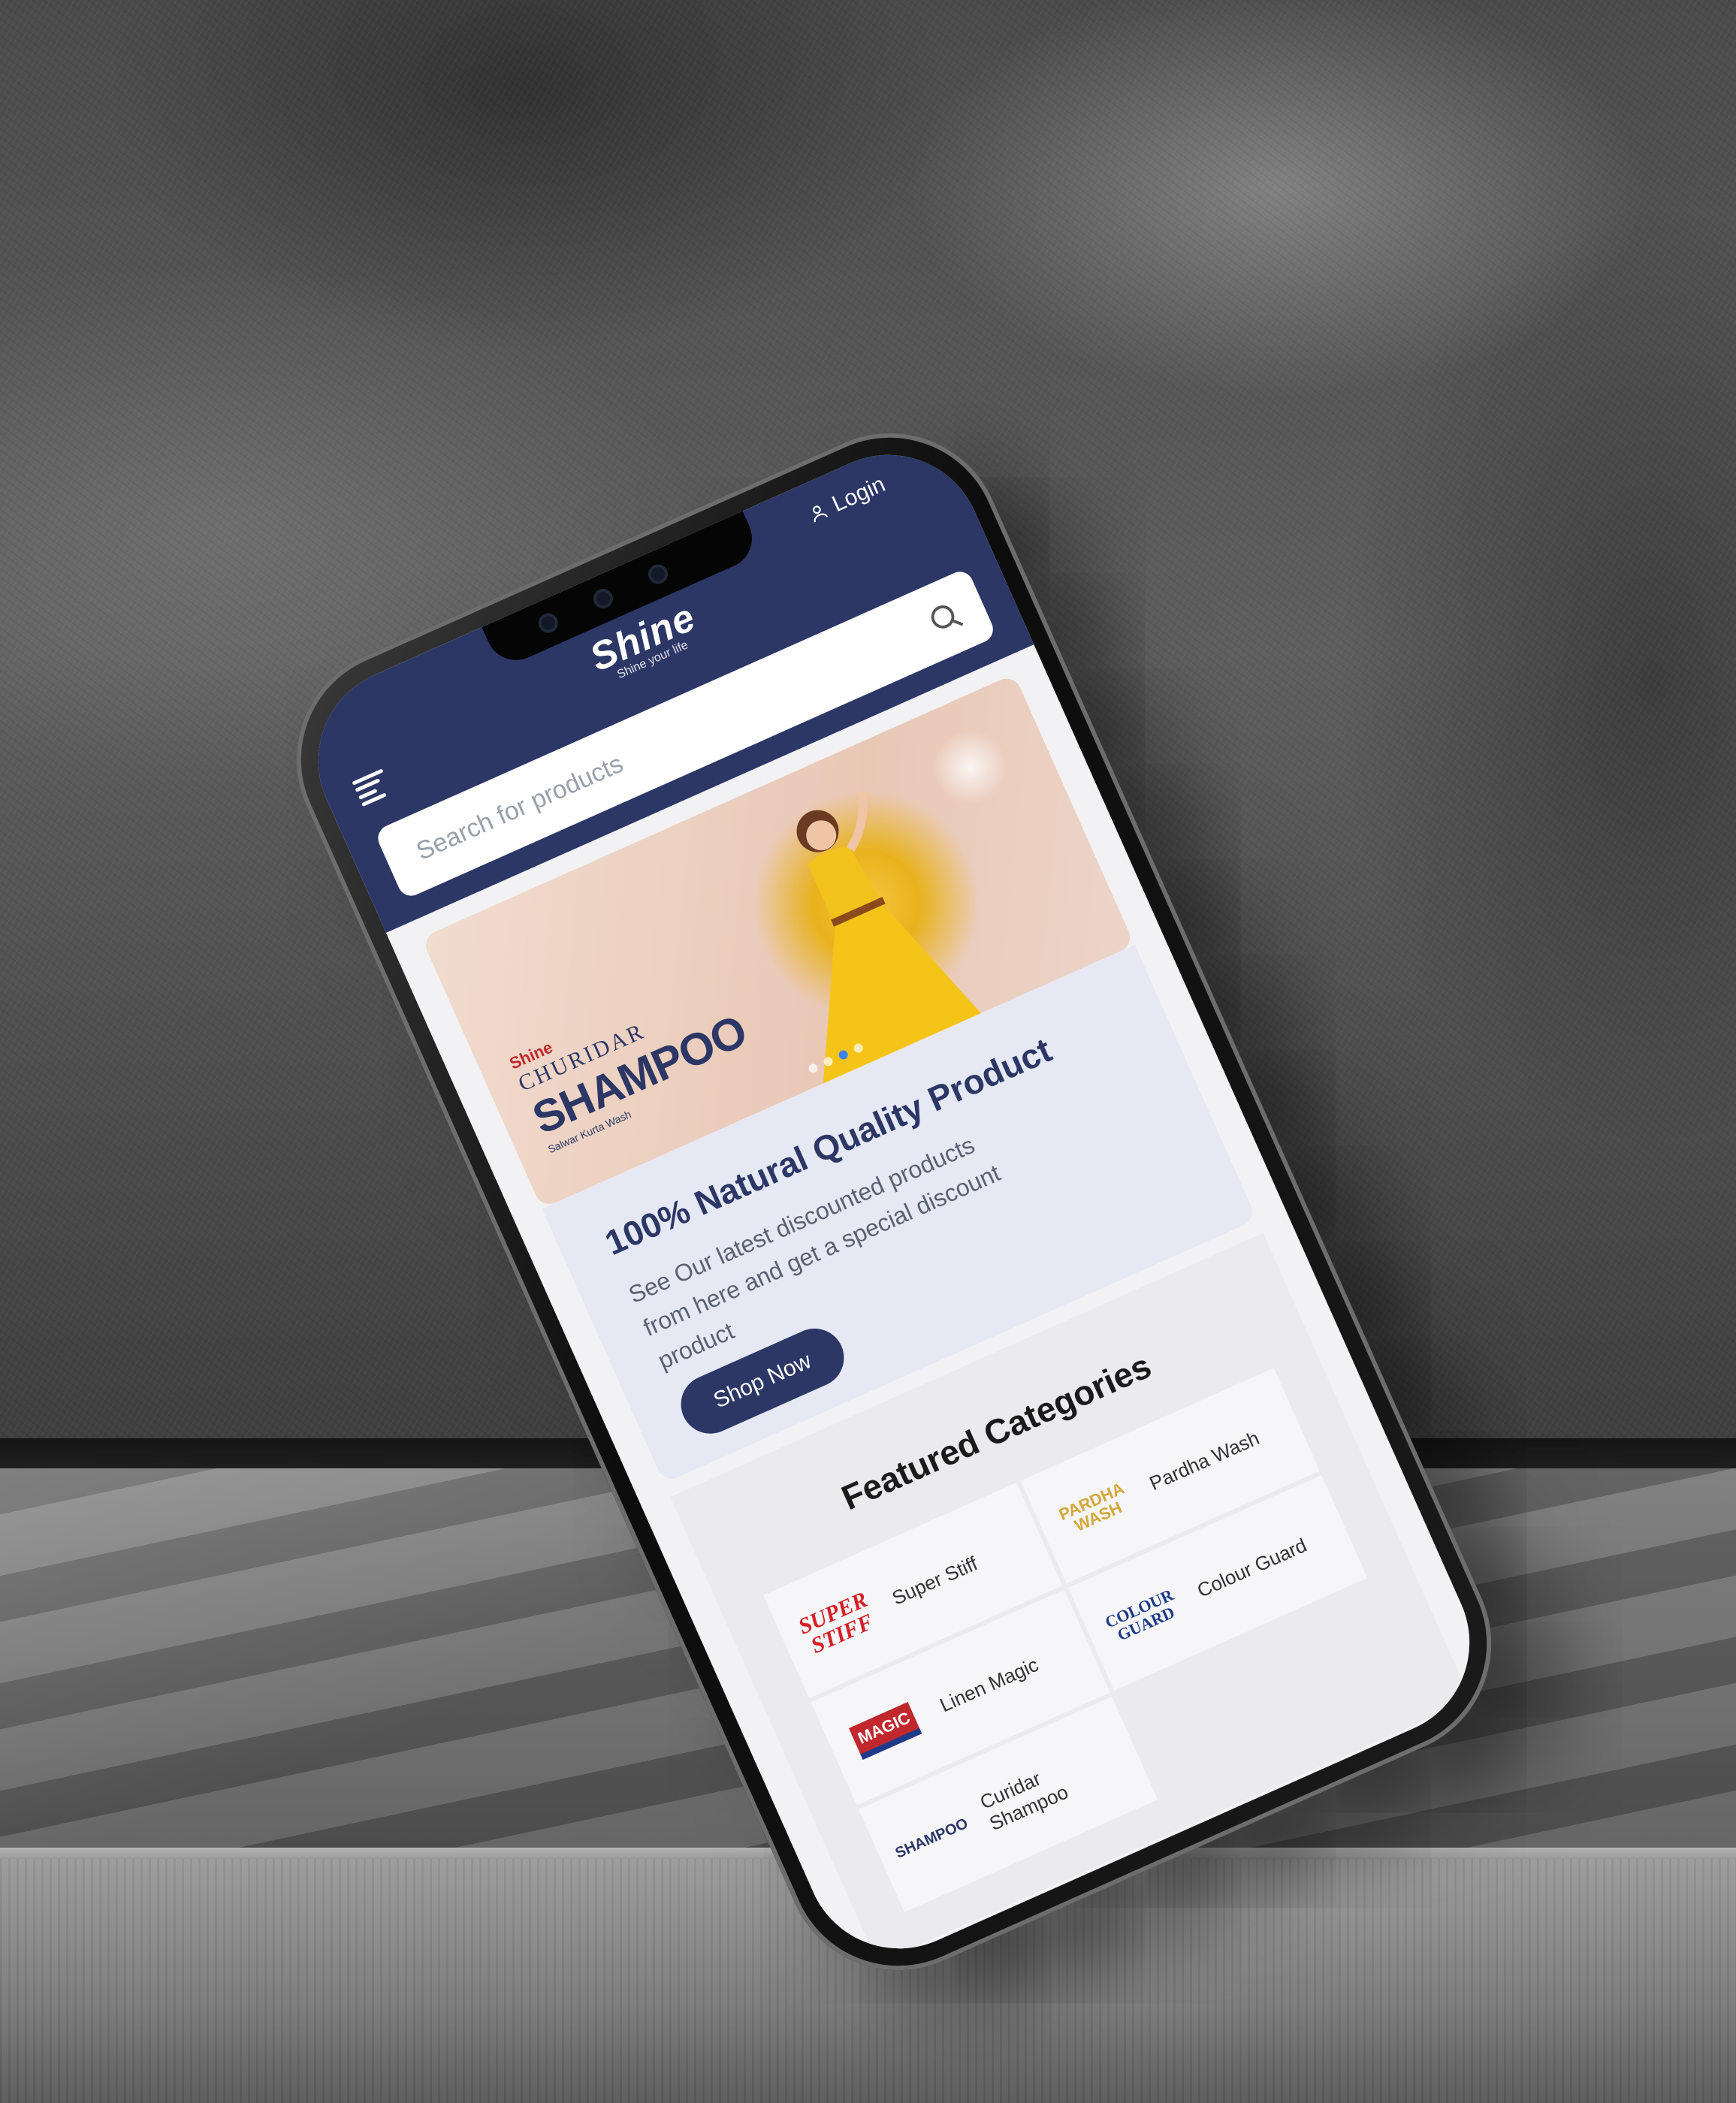 This screenshot has width=1736, height=2103. Describe the element at coordinates (548, 623) in the screenshot. I see `camera-icon` at that location.